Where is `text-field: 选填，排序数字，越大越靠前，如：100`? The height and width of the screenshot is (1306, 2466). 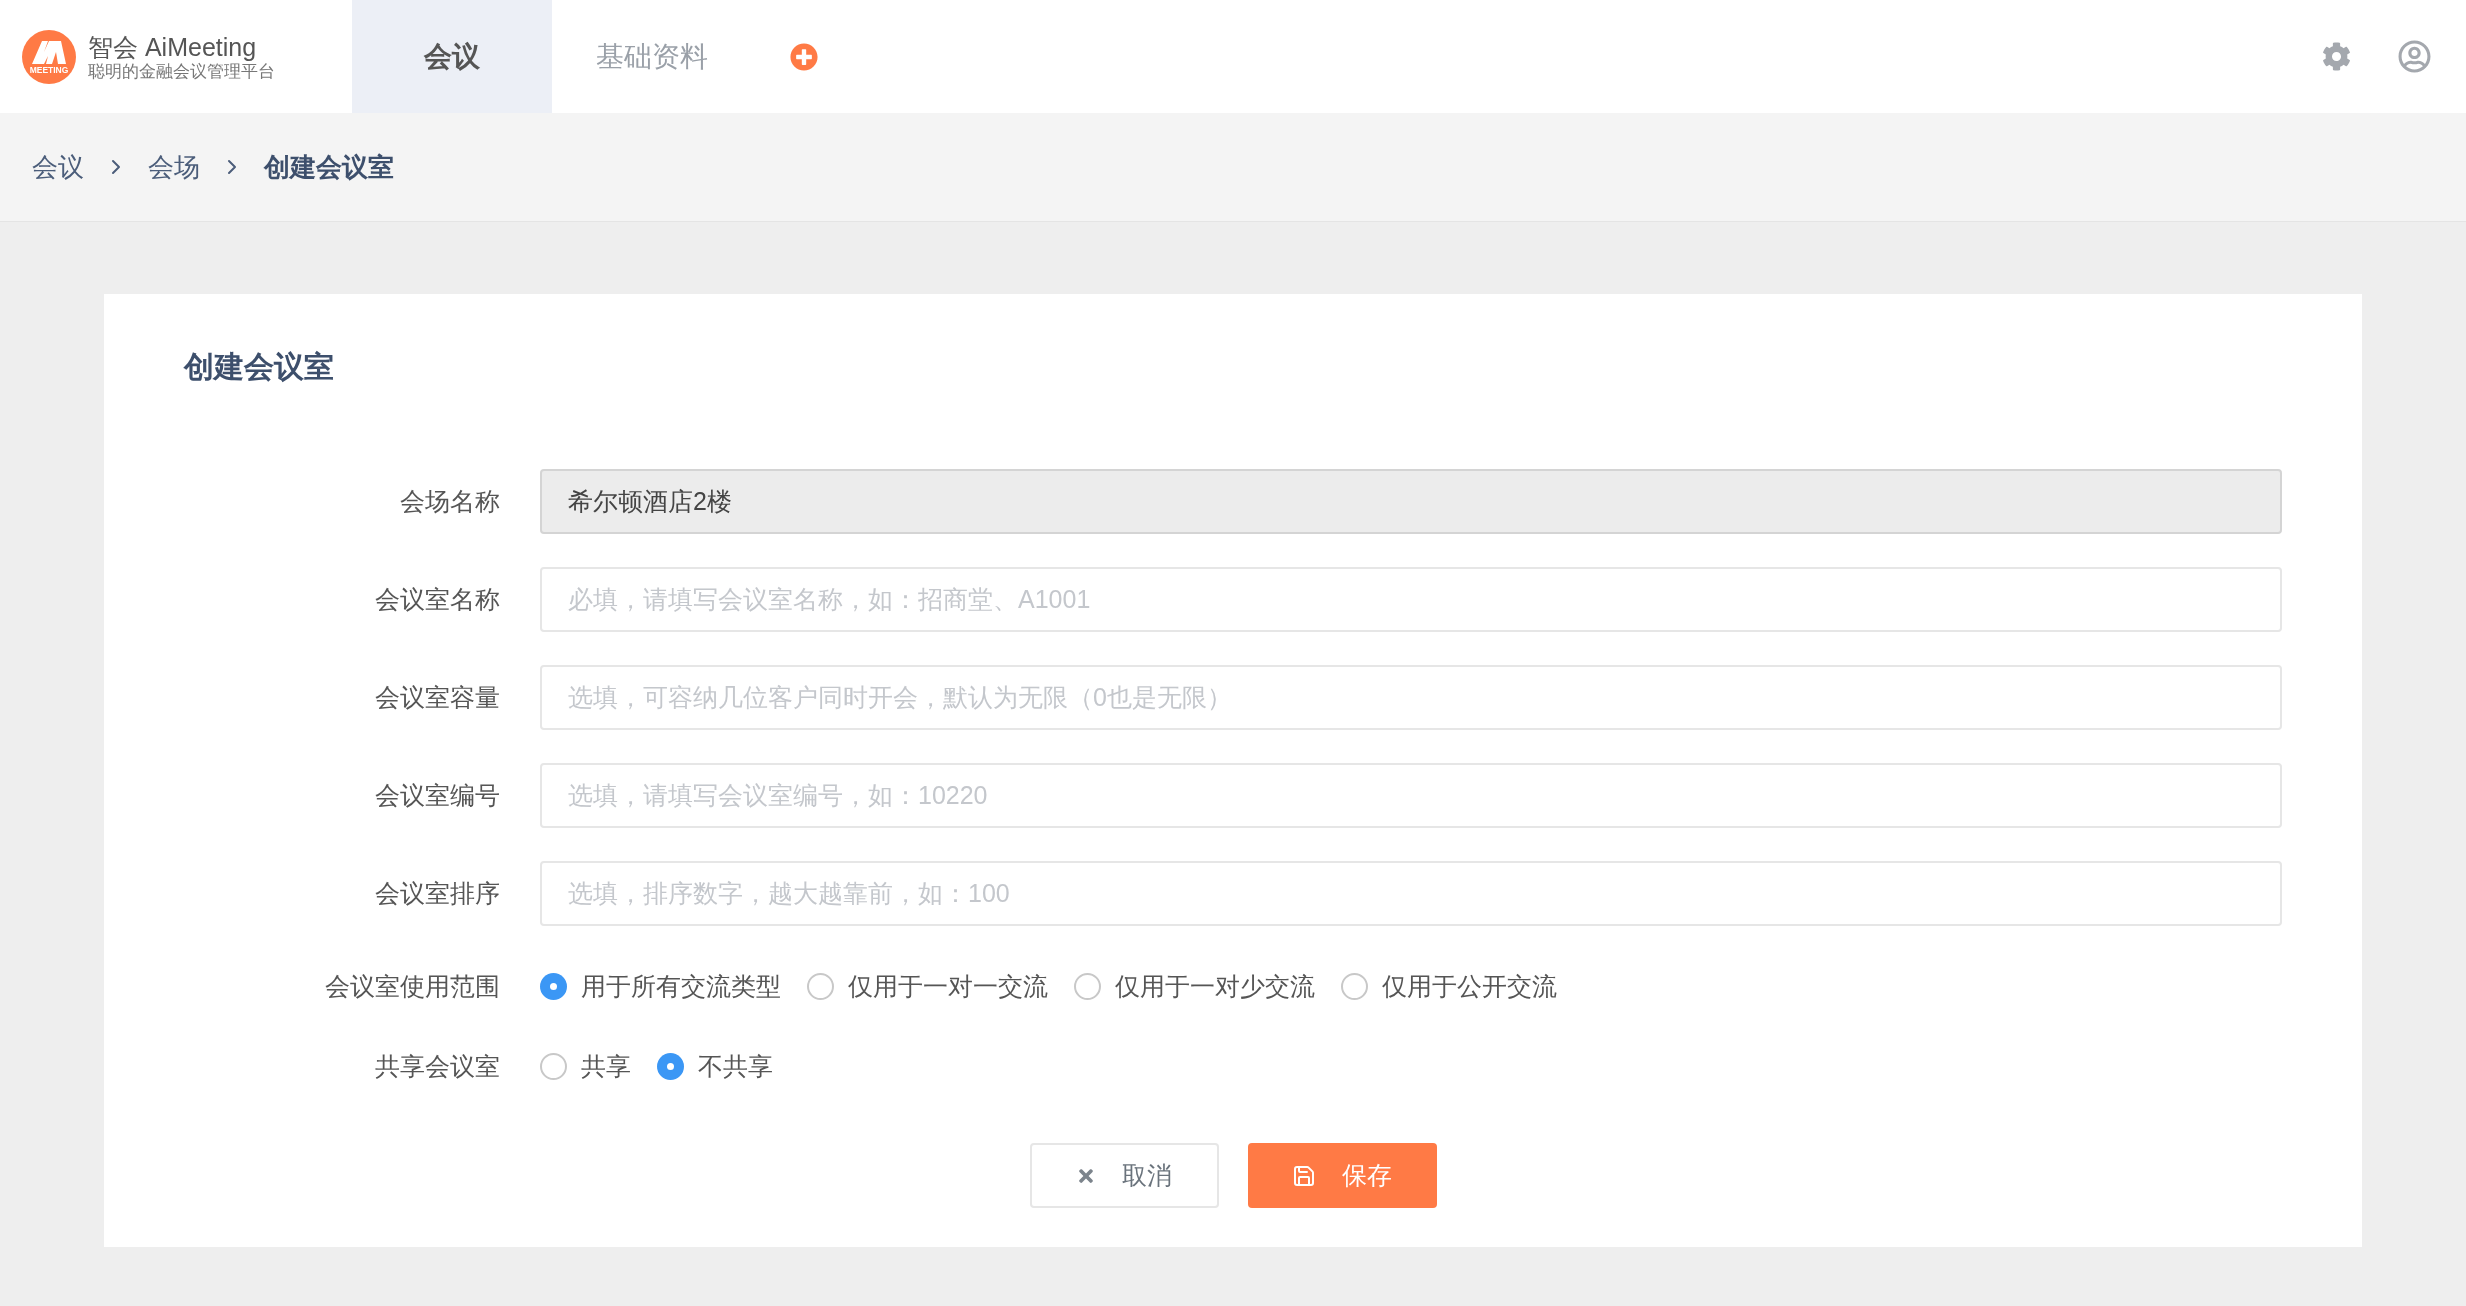
text-field: 选填，排序数字，越大越靠前，如：100 is located at coordinates (1411, 893).